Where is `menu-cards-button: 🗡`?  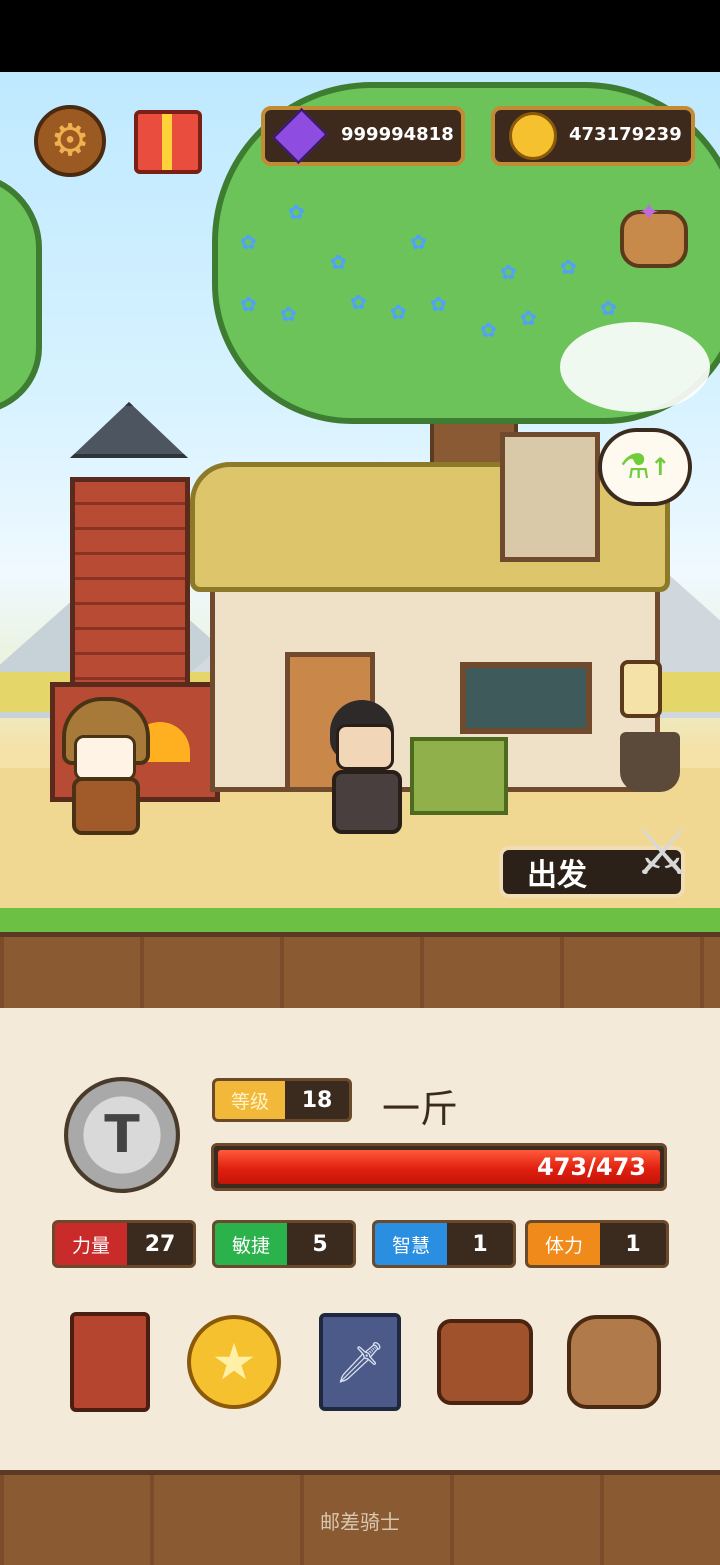 menu-cards-button: 🗡 is located at coordinates (360, 1362).